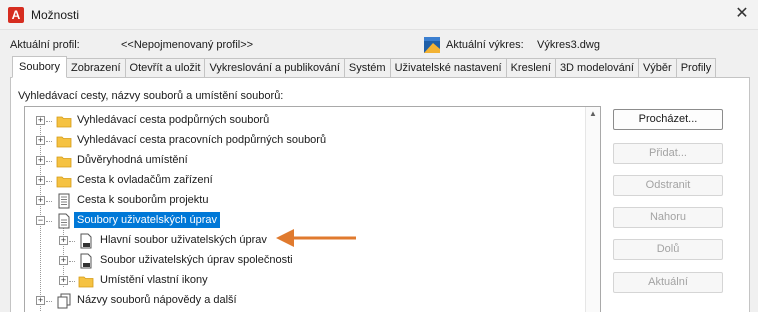 This screenshot has height=312, width=758. Describe the element at coordinates (305, 181) in the screenshot. I see `tree-item: + Cesta k ovladačům zařízení` at that location.